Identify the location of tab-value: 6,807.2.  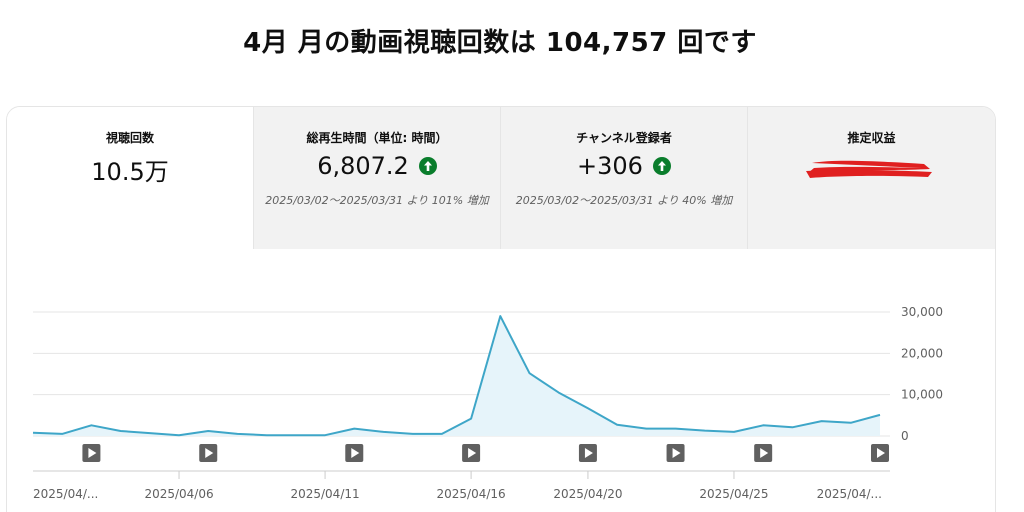
(377, 166).